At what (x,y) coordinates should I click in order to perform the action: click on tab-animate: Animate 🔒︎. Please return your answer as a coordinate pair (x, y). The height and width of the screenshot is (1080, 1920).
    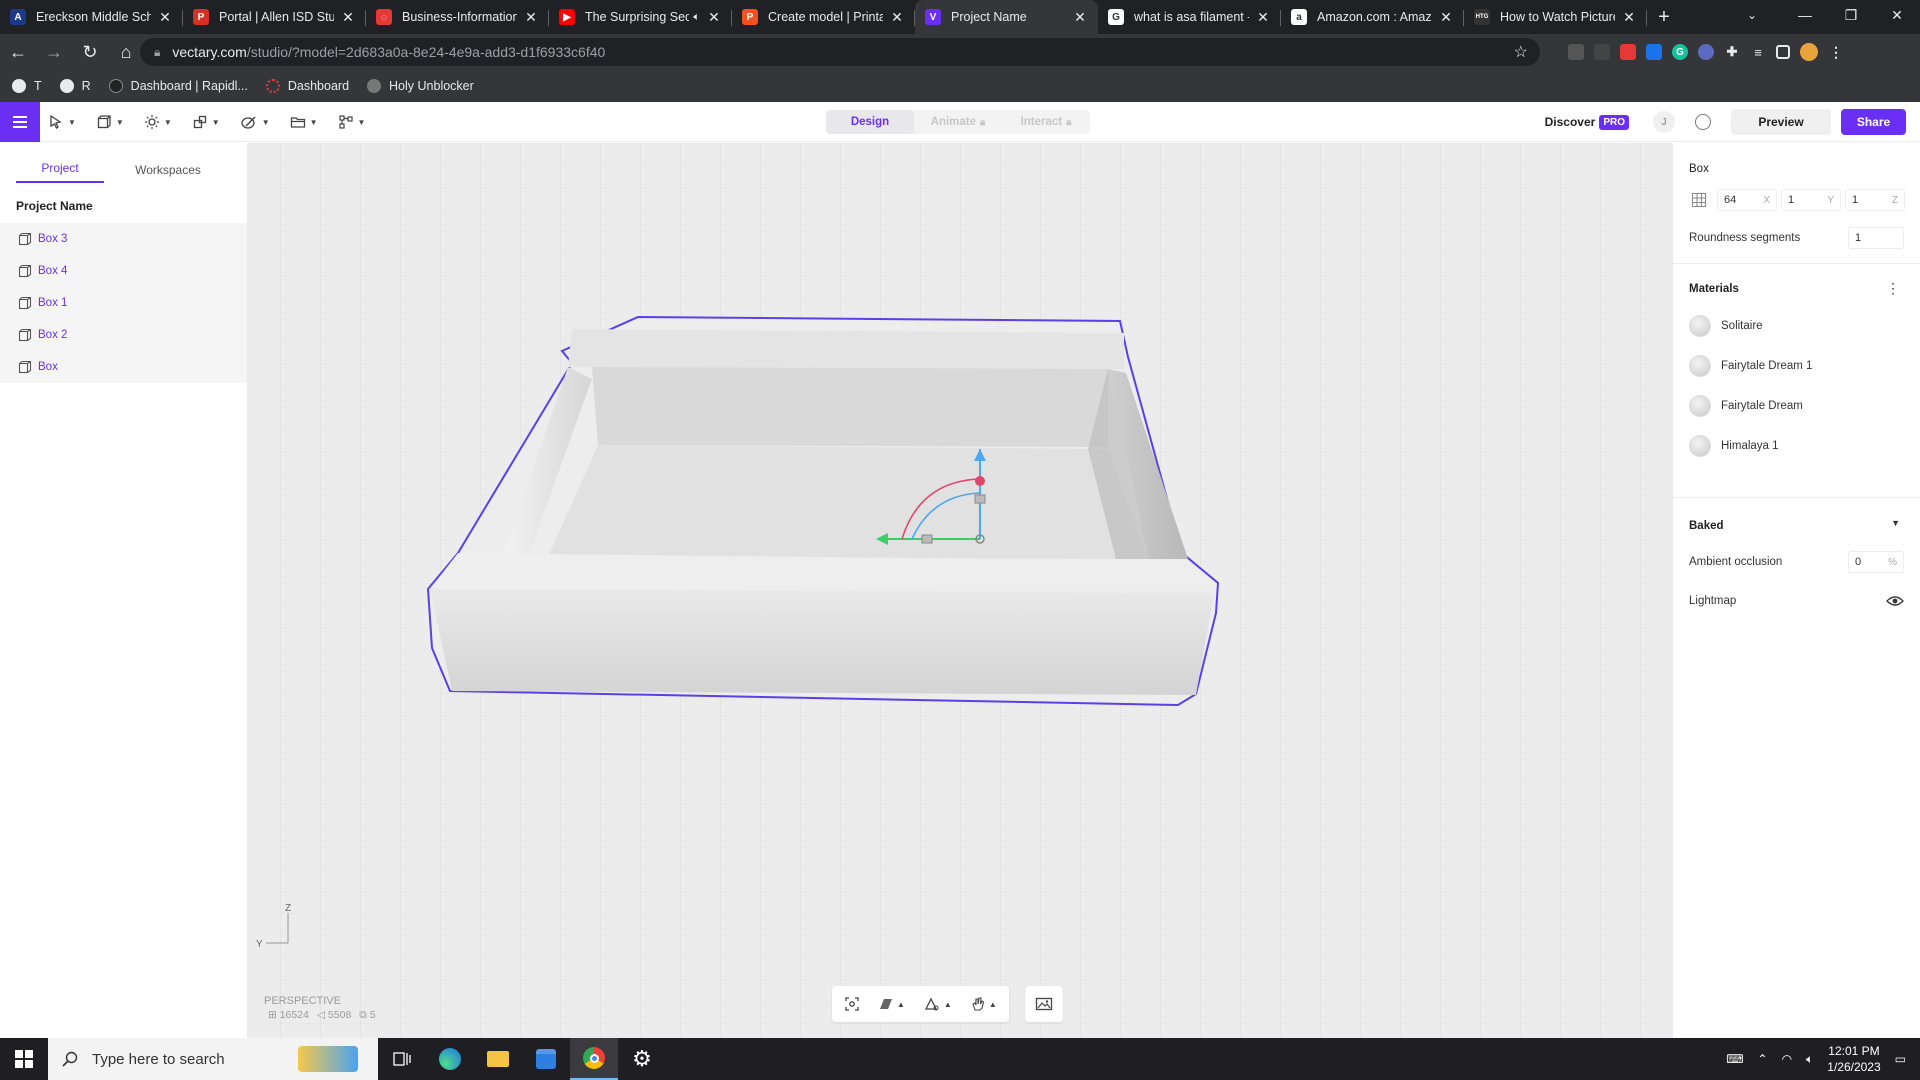
    Looking at the image, I should click on (958, 122).